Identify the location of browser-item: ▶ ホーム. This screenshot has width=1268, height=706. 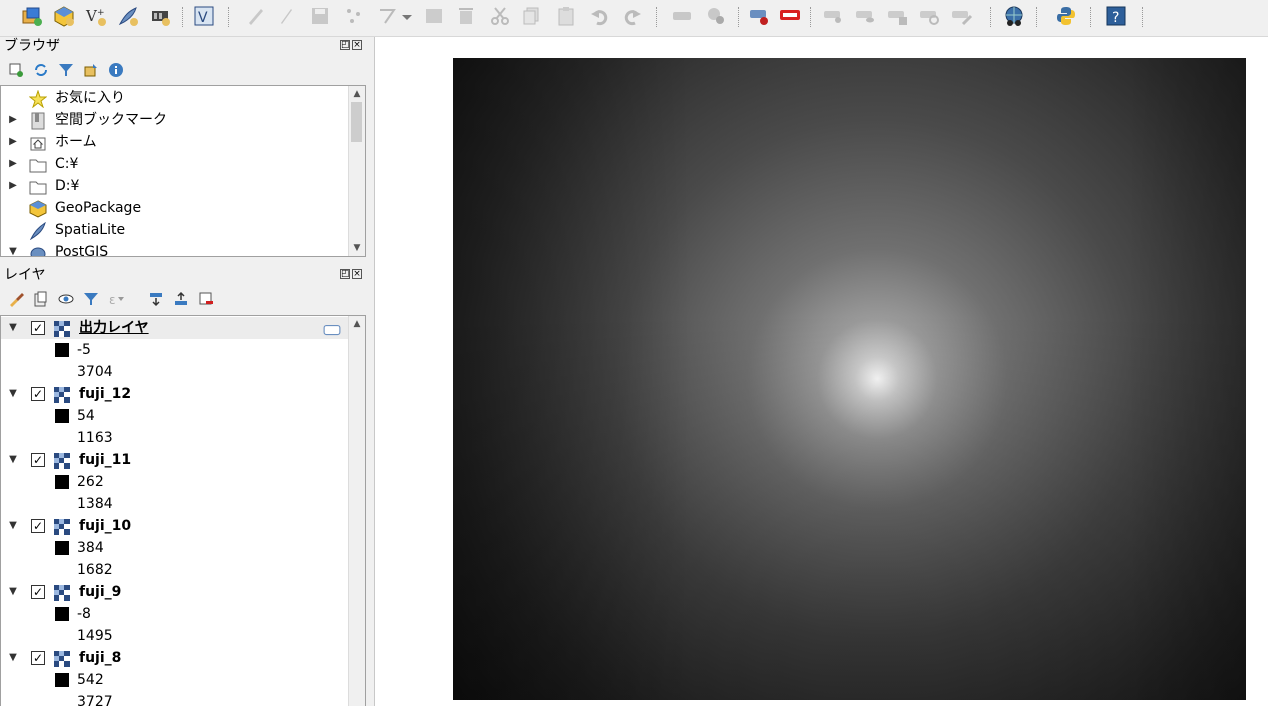
(175, 142).